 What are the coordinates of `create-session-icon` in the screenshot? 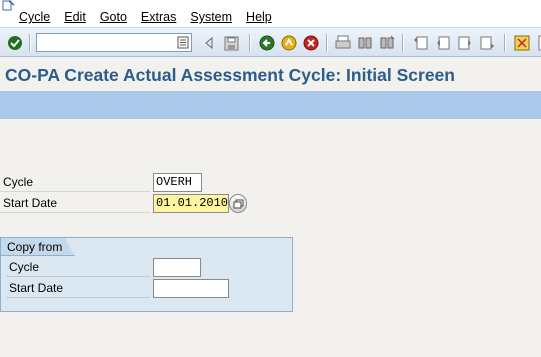 It's located at (522, 43).